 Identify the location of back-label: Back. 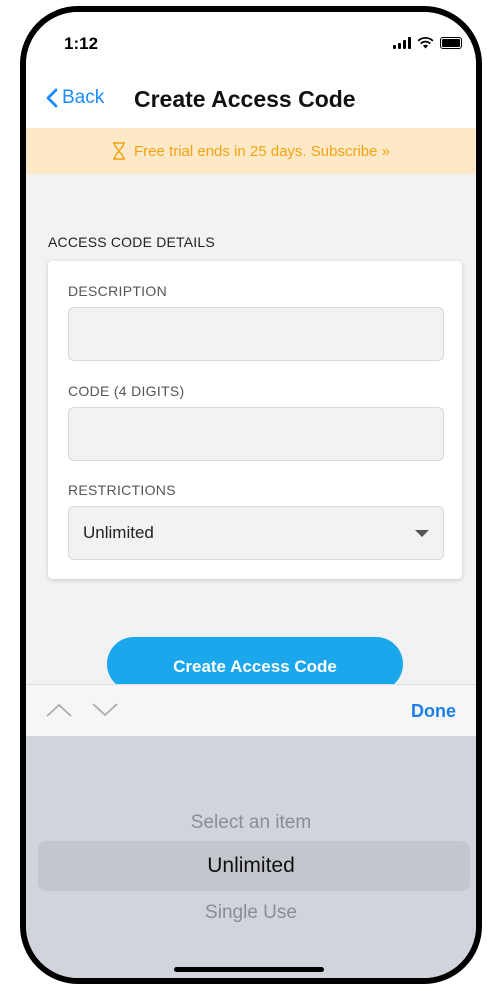
(83, 97).